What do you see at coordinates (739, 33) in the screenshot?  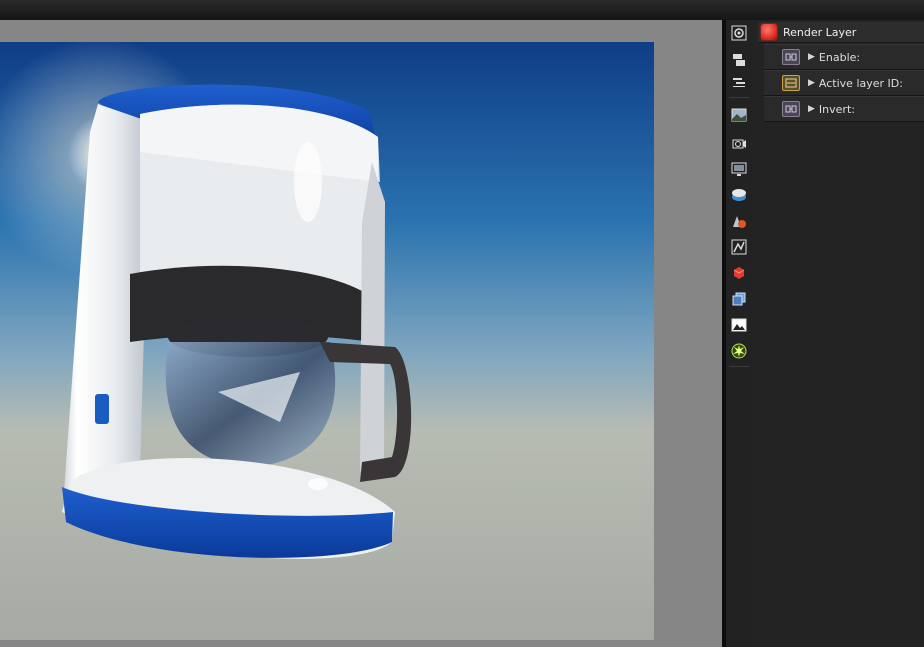 I see `render-settings-icon` at bounding box center [739, 33].